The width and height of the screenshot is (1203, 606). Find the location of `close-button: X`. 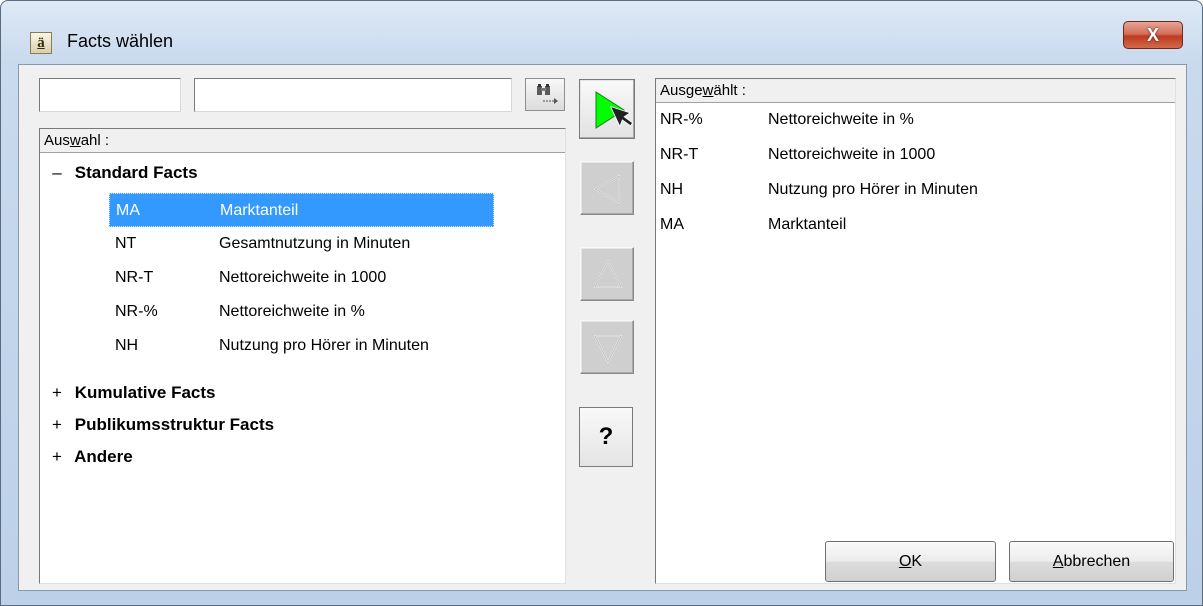

close-button: X is located at coordinates (1153, 35).